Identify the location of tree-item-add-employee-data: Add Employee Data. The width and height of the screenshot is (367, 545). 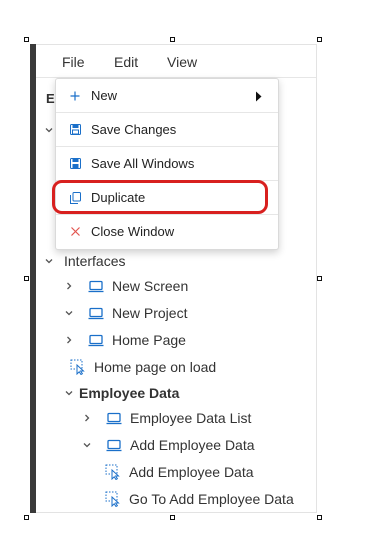
(168, 445).